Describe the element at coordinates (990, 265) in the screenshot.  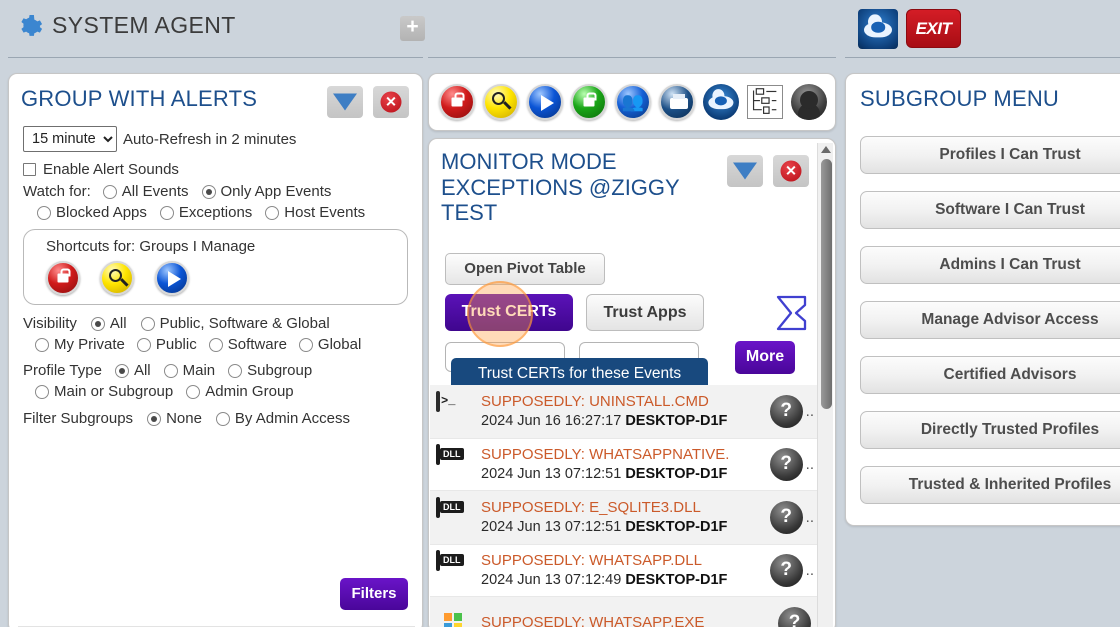
I see `sidebar-item-admins-i-can-trust: Admins I Can Trust` at that location.